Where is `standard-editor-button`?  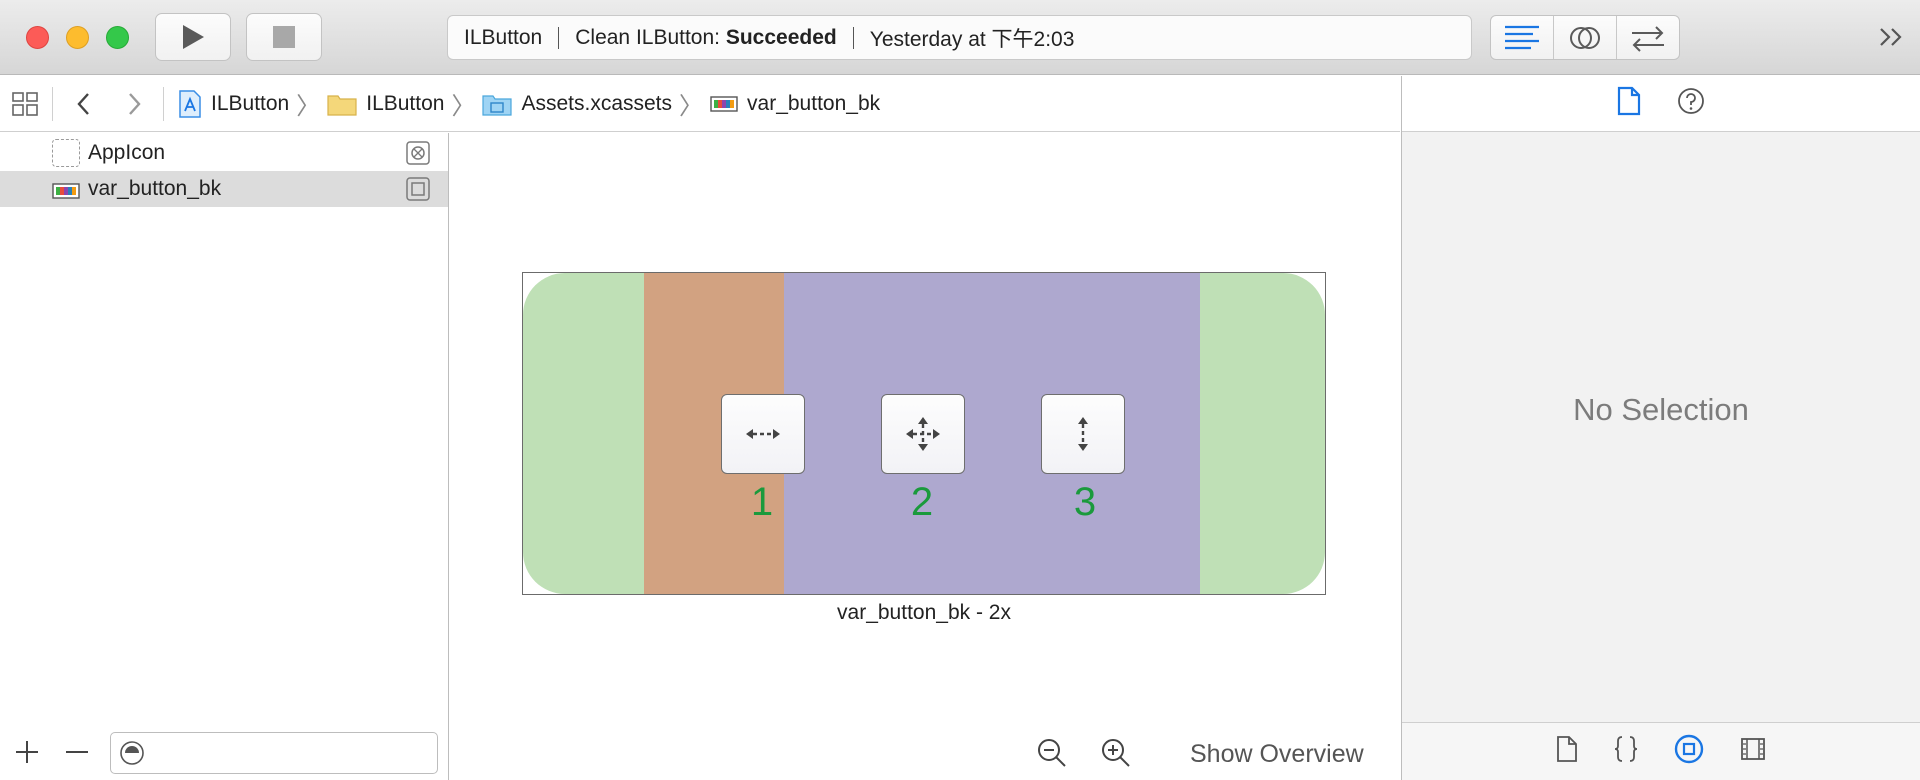 standard-editor-button is located at coordinates (1522, 37).